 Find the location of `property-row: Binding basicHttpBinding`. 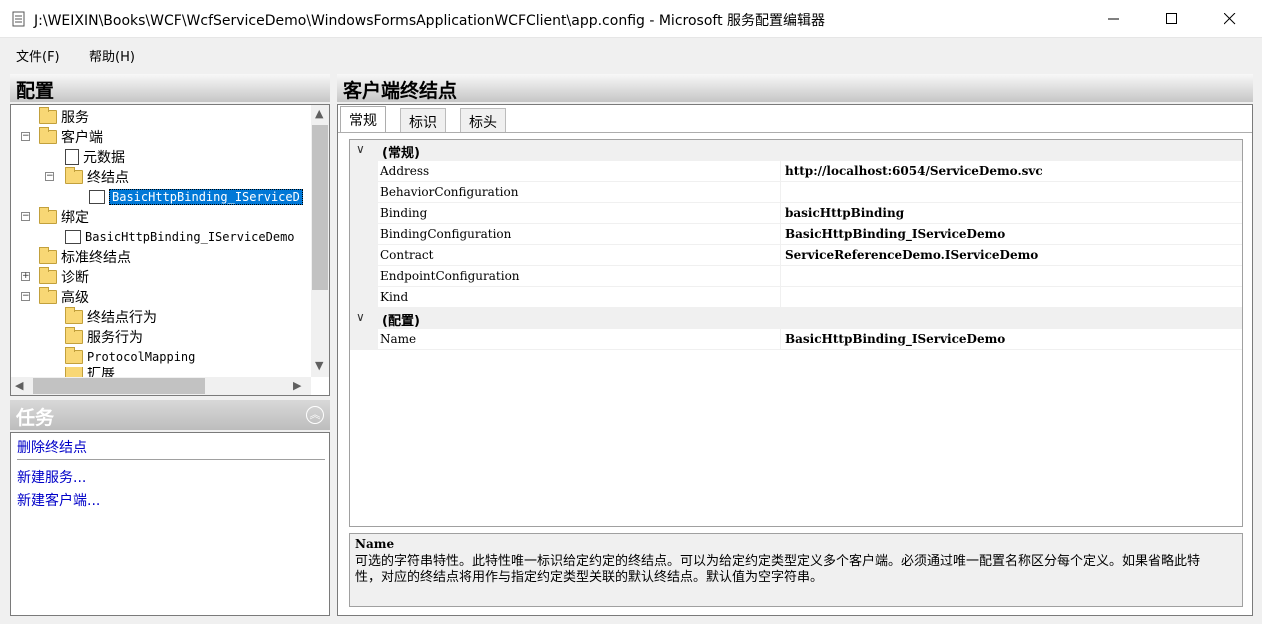

property-row: Binding basicHttpBinding is located at coordinates (796, 213).